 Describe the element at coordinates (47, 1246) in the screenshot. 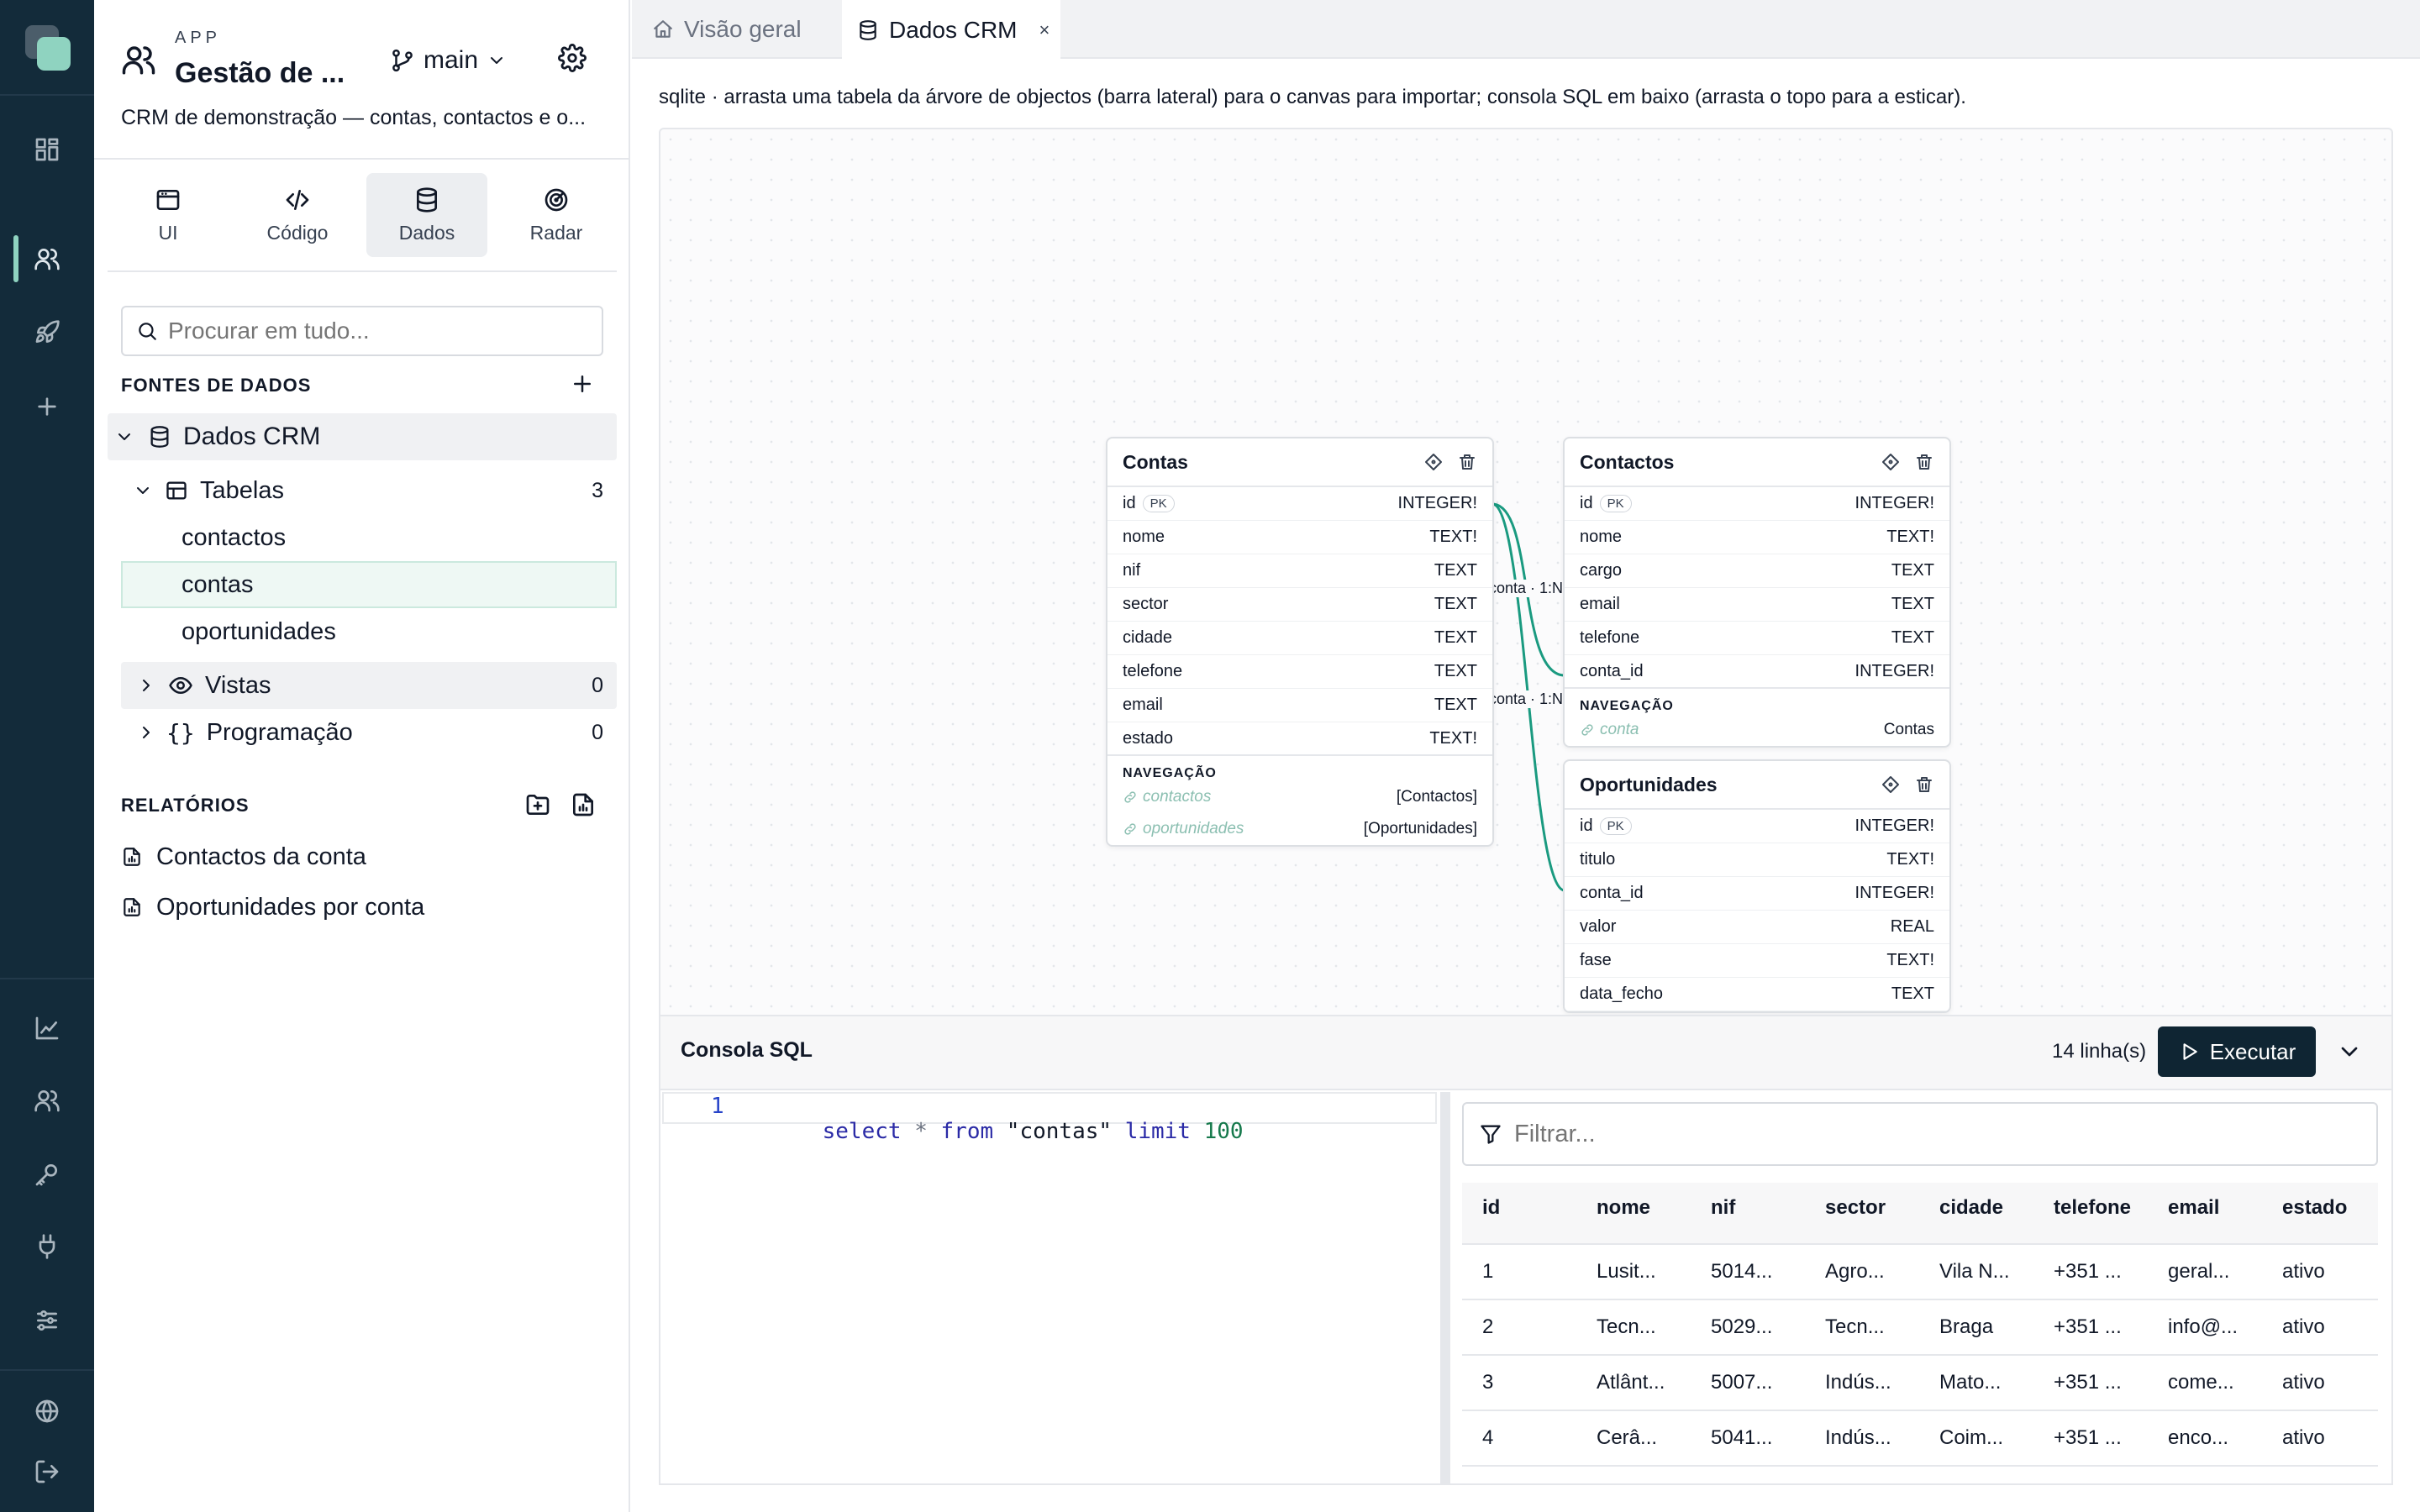

I see `plug-icon` at that location.